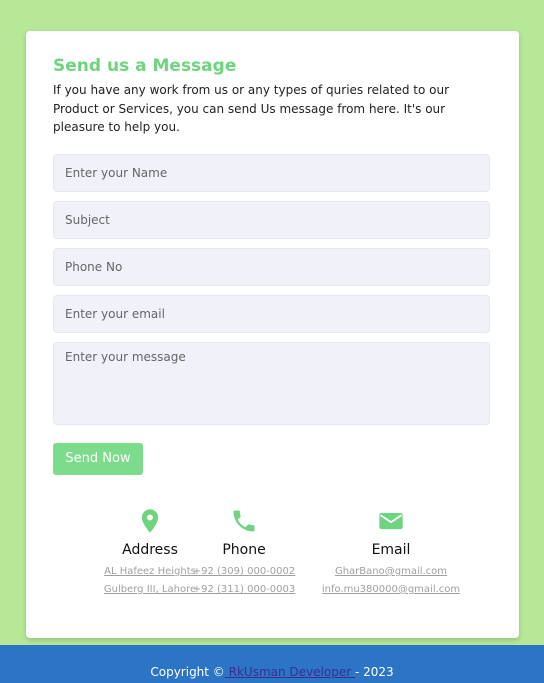 This screenshot has height=683, width=544. I want to click on phone-line-2: +92 (311) 000-0003, so click(244, 590).